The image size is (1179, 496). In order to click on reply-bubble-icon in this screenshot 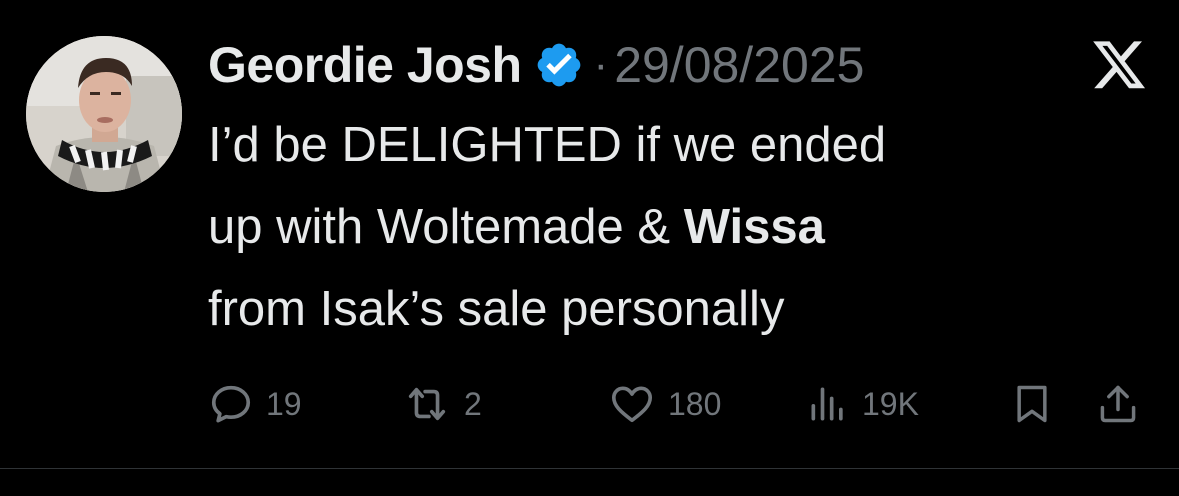, I will do `click(231, 404)`.